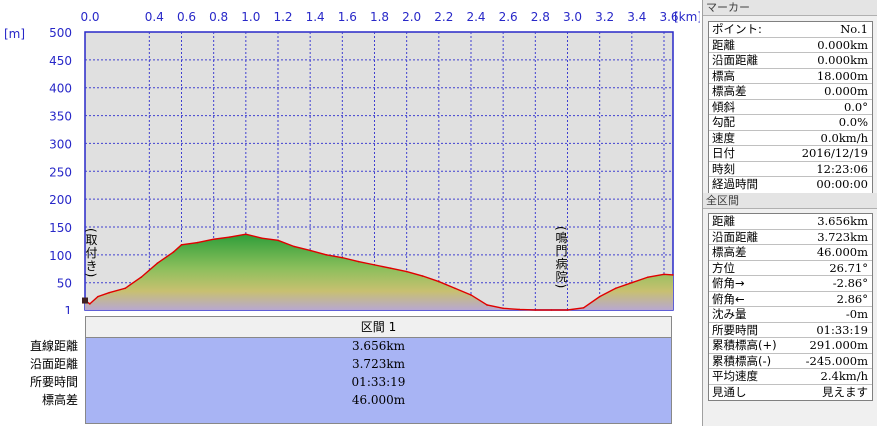 This screenshot has width=877, height=426. I want to click on info-value: 12:23:06, so click(842, 168).